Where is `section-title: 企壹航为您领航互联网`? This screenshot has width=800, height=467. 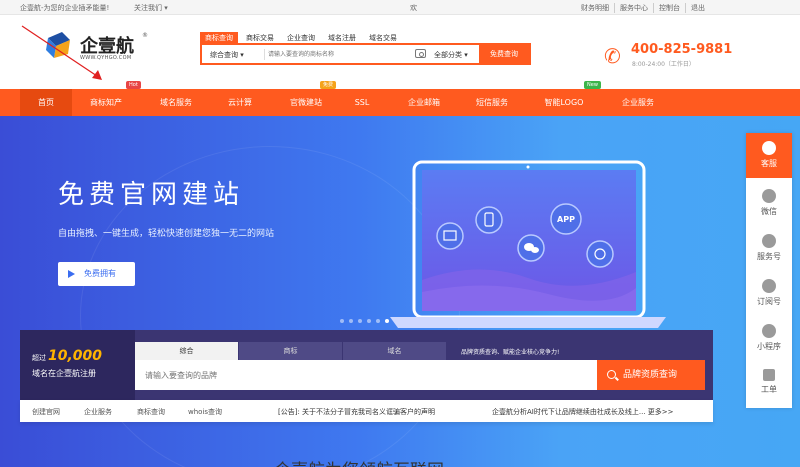 section-title: 企壹航为您领航互联网 is located at coordinates (359, 461).